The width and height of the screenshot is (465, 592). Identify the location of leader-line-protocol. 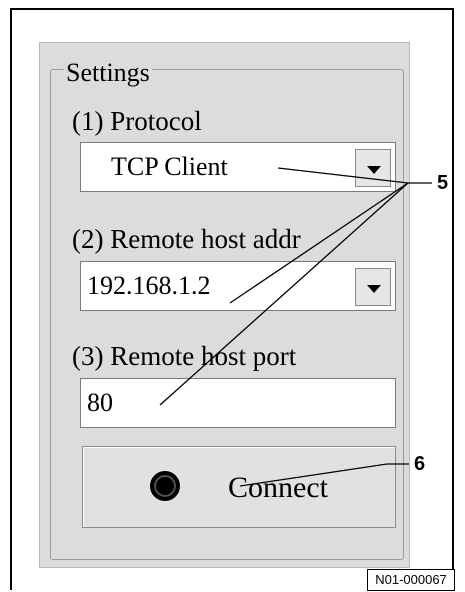
(343, 175).